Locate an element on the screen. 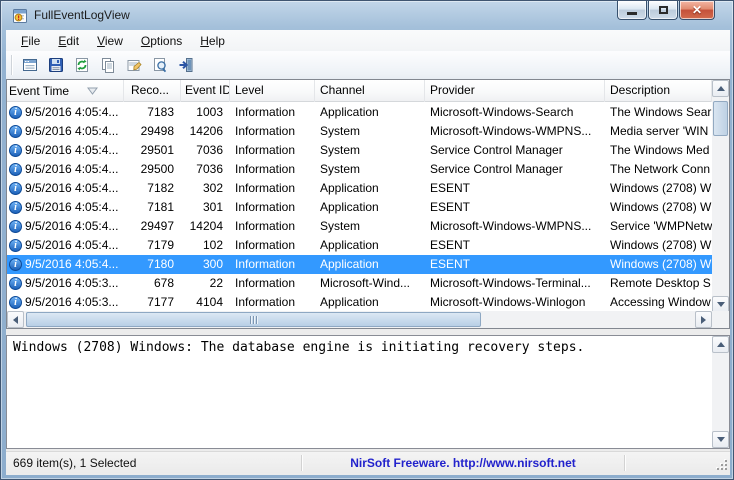  cell-record: 7180 is located at coordinates (160, 264).